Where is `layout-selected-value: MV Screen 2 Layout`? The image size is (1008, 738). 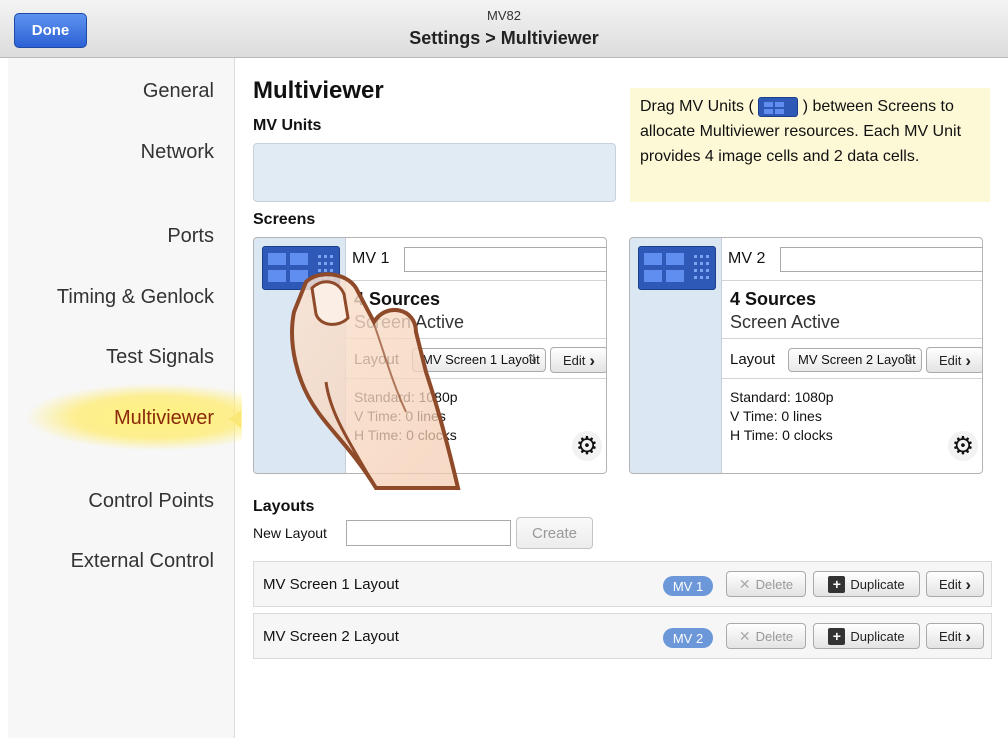 layout-selected-value: MV Screen 2 Layout is located at coordinates (857, 359).